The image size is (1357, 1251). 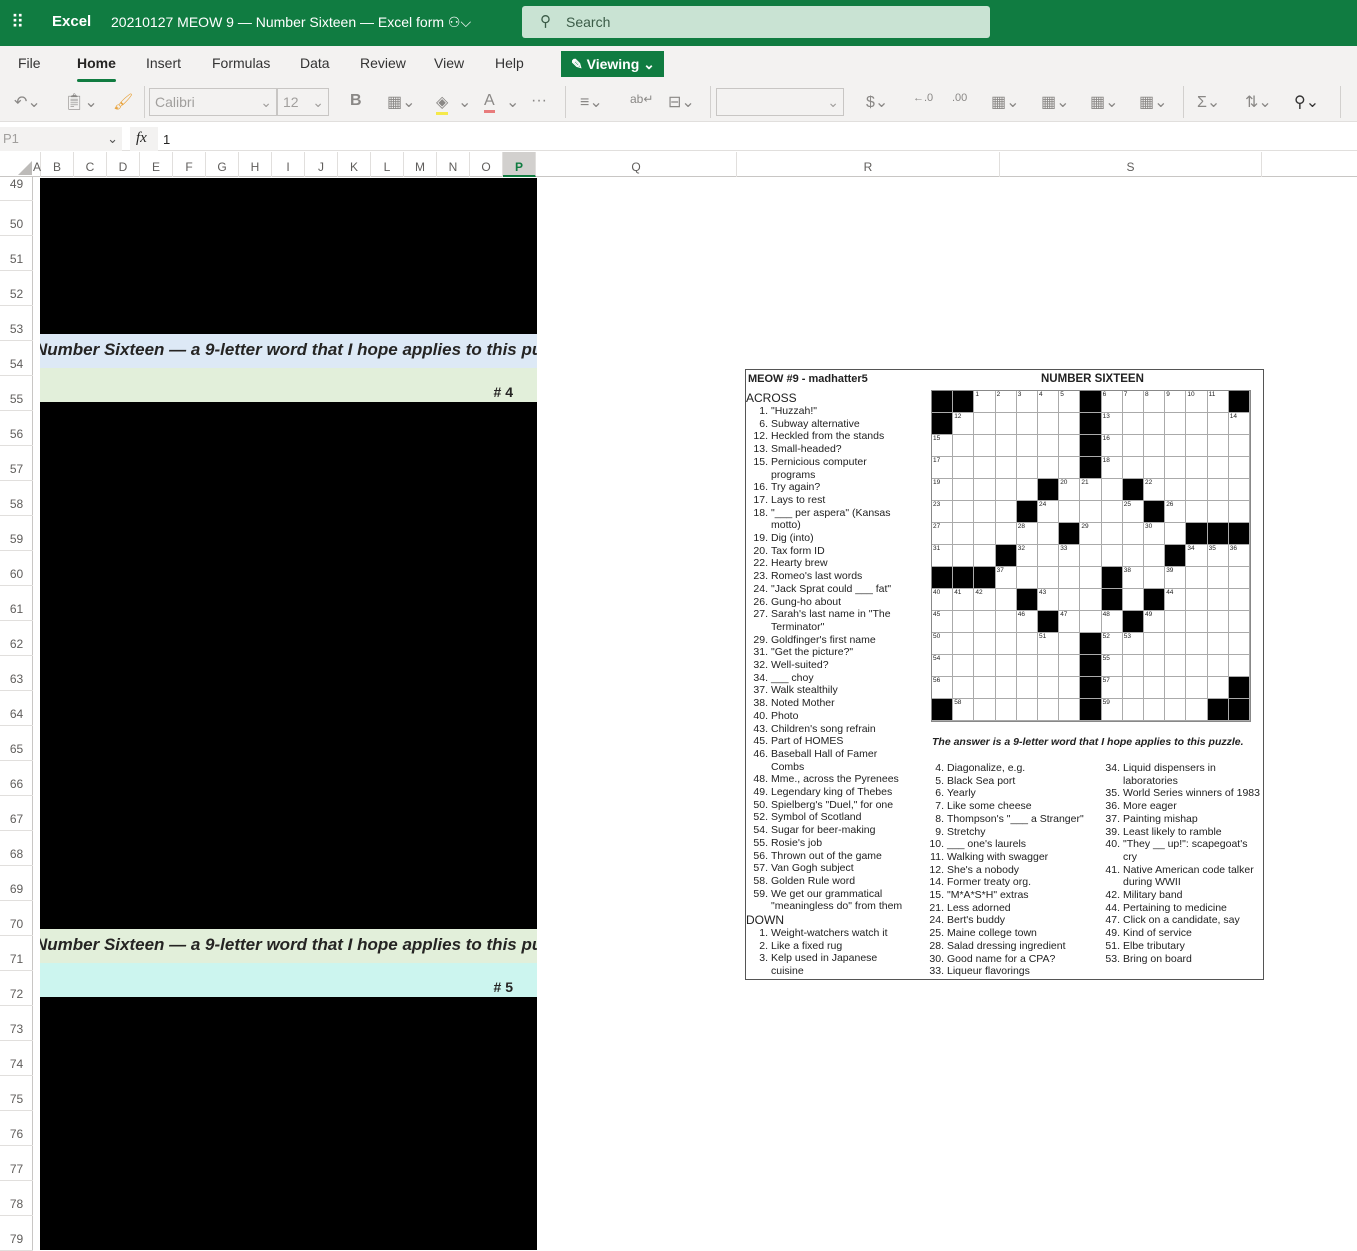 I want to click on column-header-d: D, so click(x=123, y=164).